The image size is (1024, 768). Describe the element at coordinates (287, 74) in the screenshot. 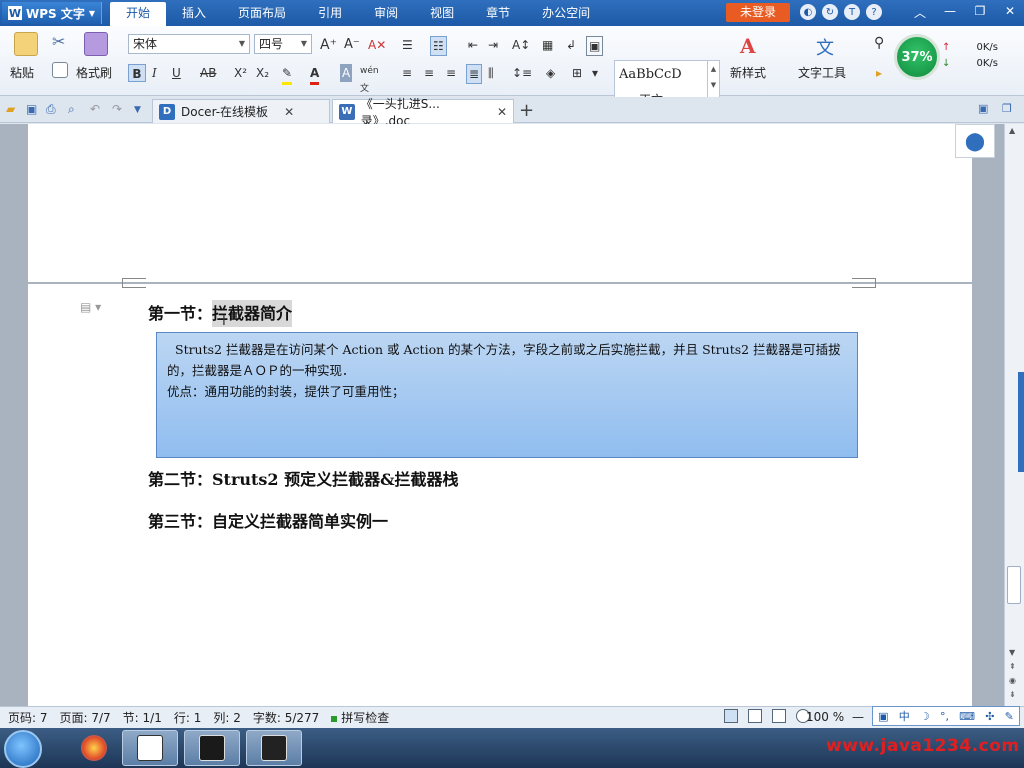

I see `highlight-icon: ✎` at that location.